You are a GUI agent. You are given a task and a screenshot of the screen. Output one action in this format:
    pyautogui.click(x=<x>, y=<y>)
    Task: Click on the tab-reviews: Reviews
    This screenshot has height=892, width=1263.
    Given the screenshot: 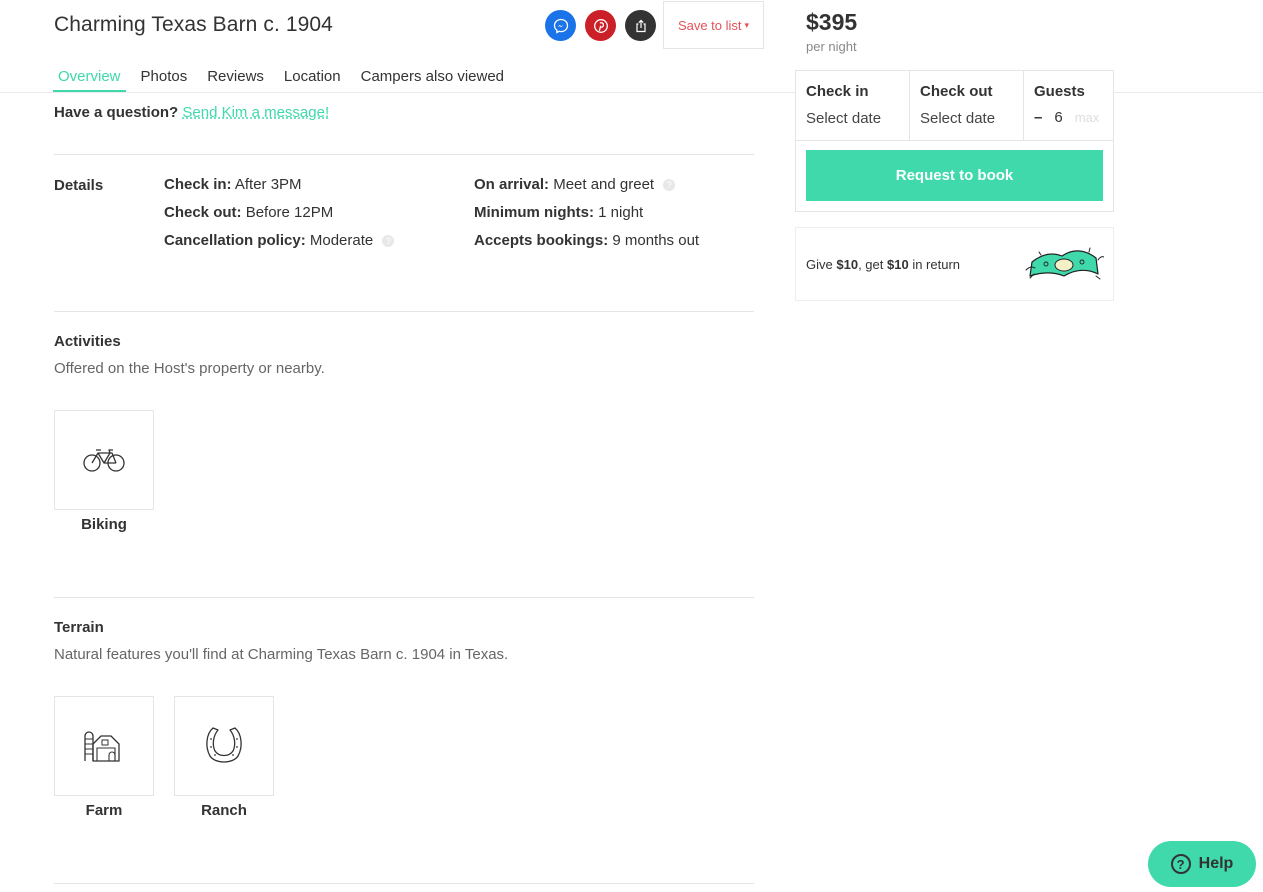 What is the action you would take?
    pyautogui.click(x=235, y=80)
    